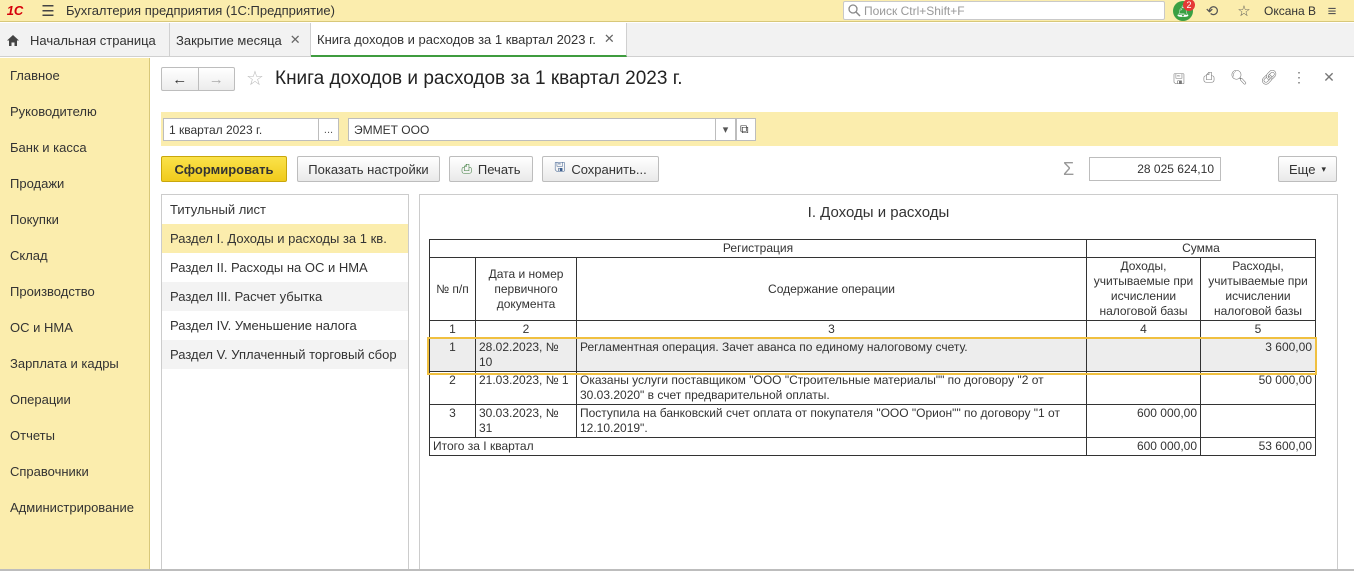  I want to click on total-label: Итого за I квартал, so click(758, 446).